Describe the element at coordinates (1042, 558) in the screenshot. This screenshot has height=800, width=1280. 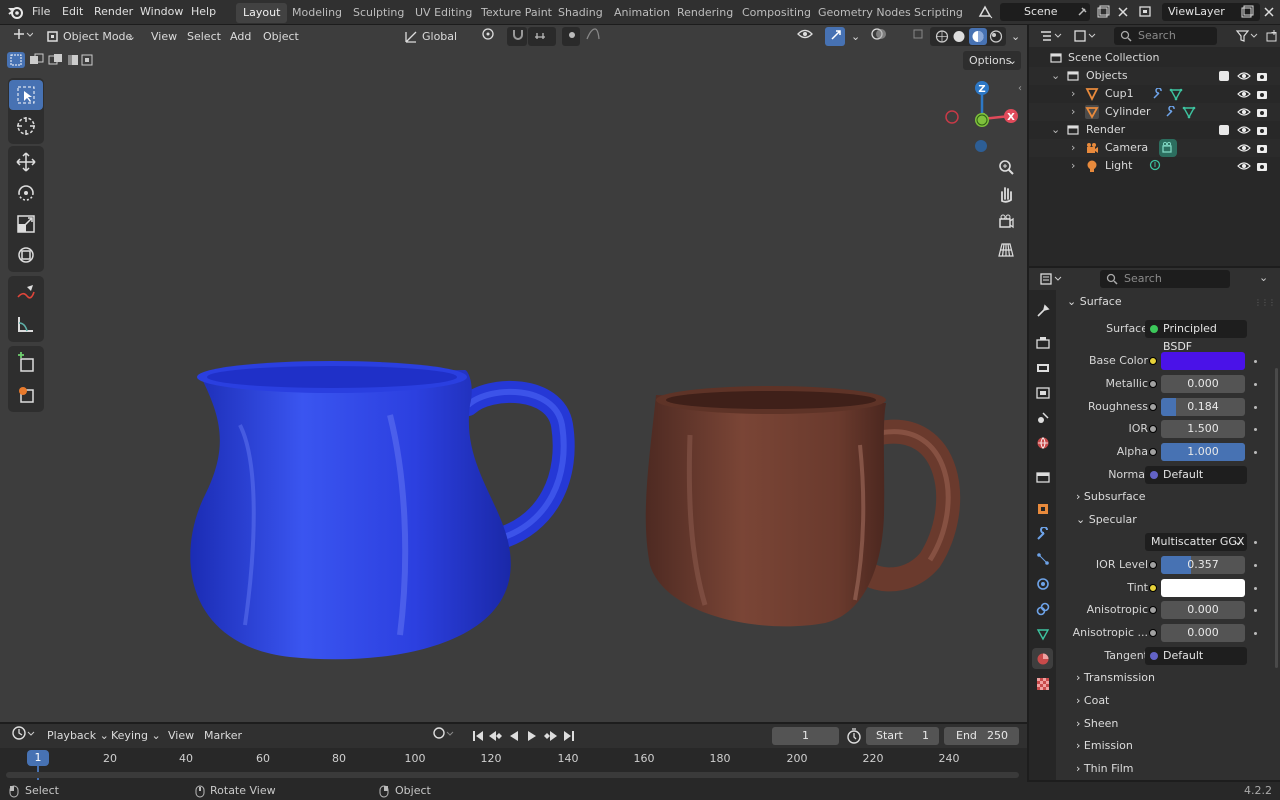
I see `particles-tab-icon` at that location.